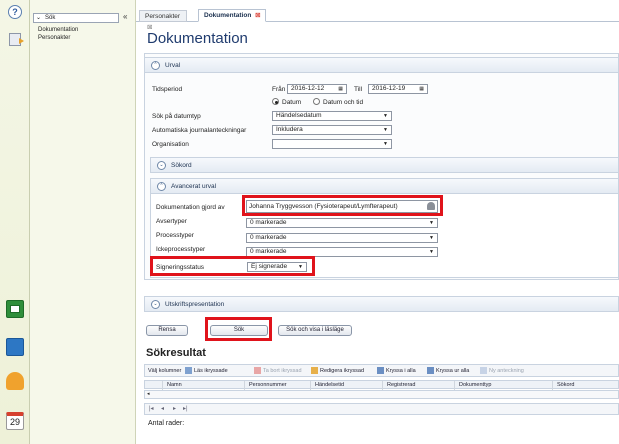 The width and height of the screenshot is (619, 444). Describe the element at coordinates (332, 144) in the screenshot. I see `organisation-select: ▼` at that location.